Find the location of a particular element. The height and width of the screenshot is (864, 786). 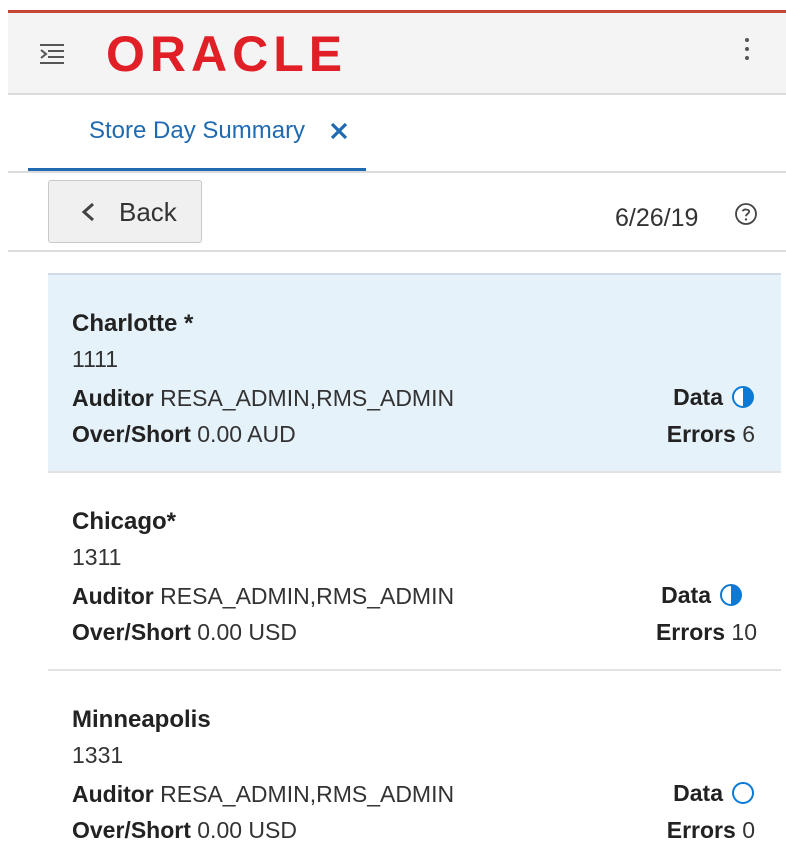

store-id: 1331 is located at coordinates (98, 755).